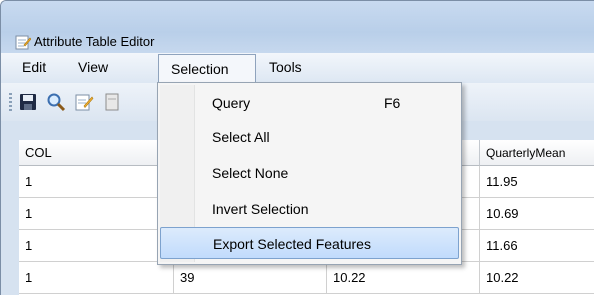 The width and height of the screenshot is (594, 295). Describe the element at coordinates (537, 246) in the screenshot. I see `table-cell: 11.66` at that location.